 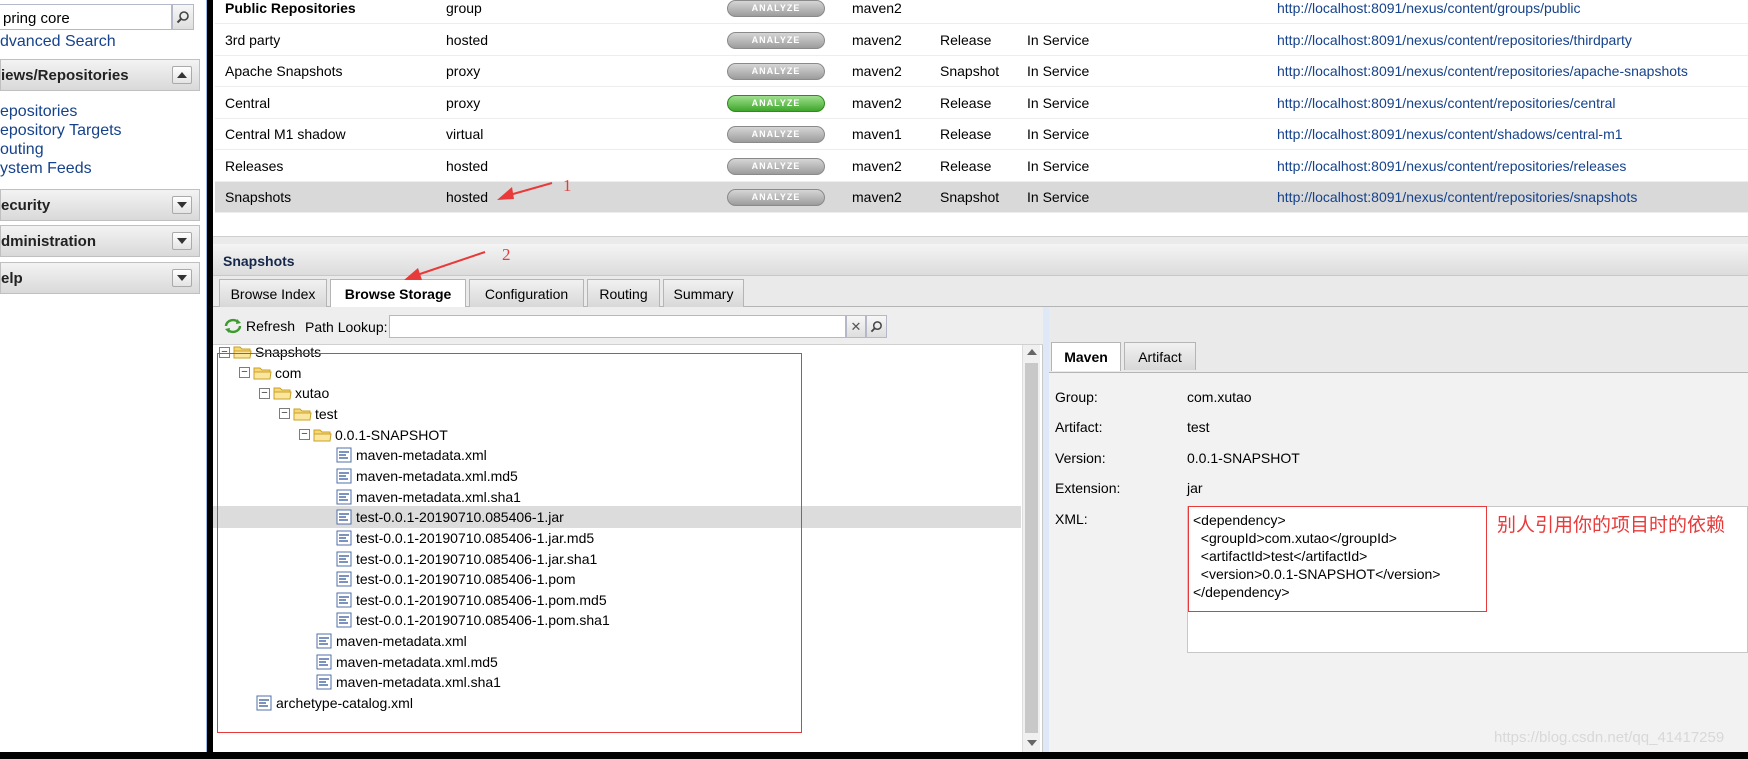 I want to click on repo-name: Apache Snapshots, so click(x=284, y=71).